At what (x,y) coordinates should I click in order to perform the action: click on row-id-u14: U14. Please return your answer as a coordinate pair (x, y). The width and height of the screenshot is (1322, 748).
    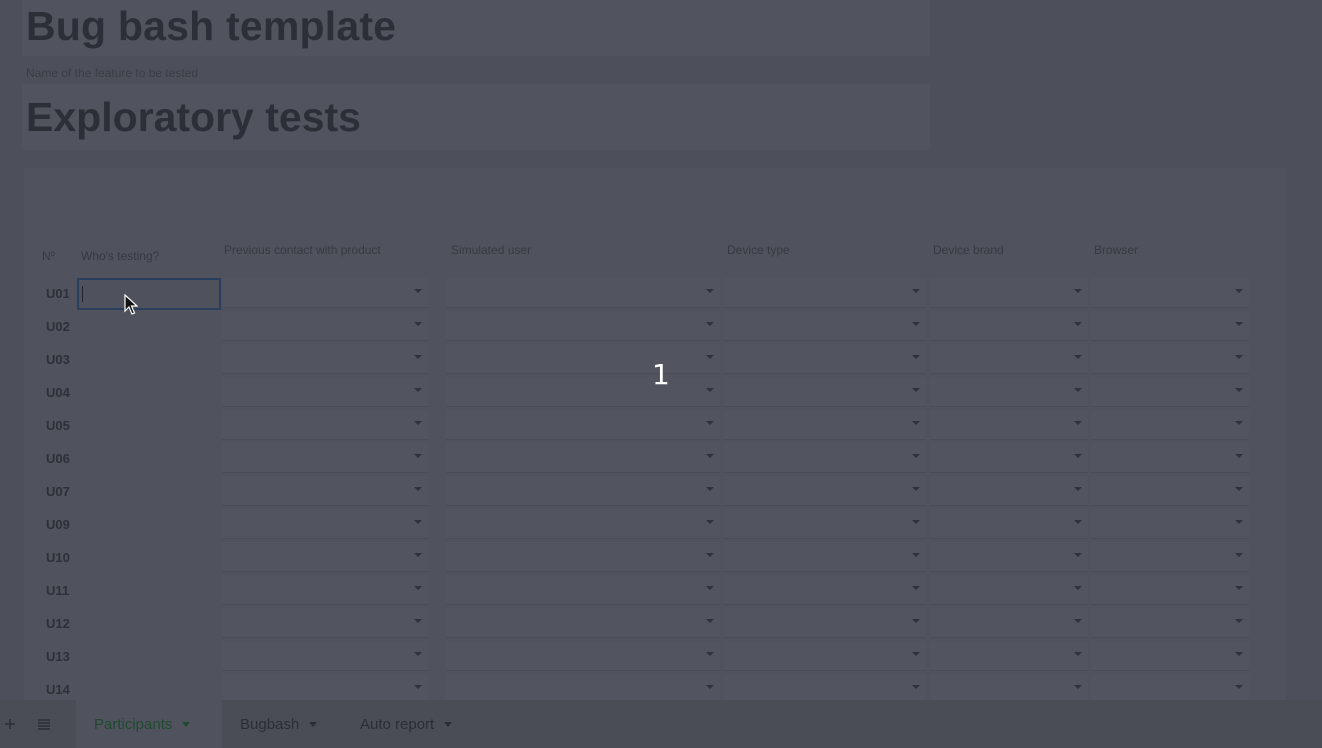
    Looking at the image, I should click on (58, 689).